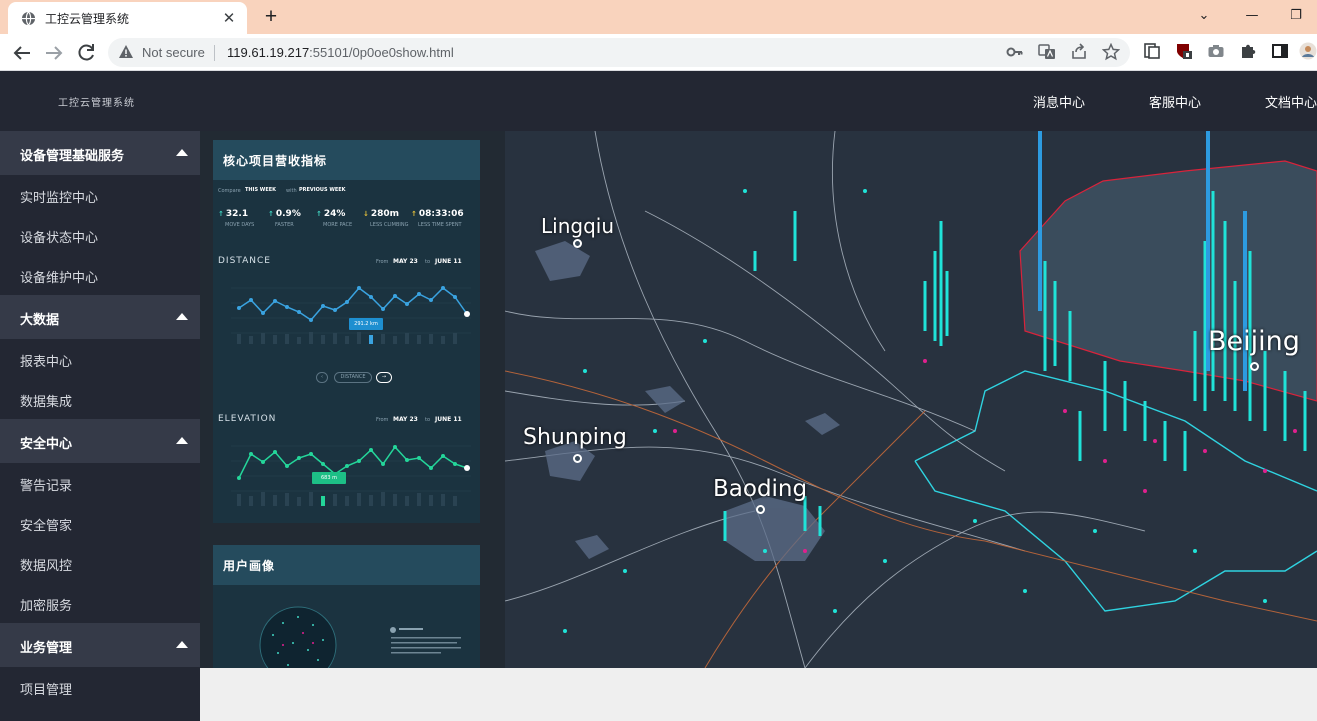 This screenshot has width=1317, height=721. I want to click on tab-search-icon: ⌄, so click(1204, 16).